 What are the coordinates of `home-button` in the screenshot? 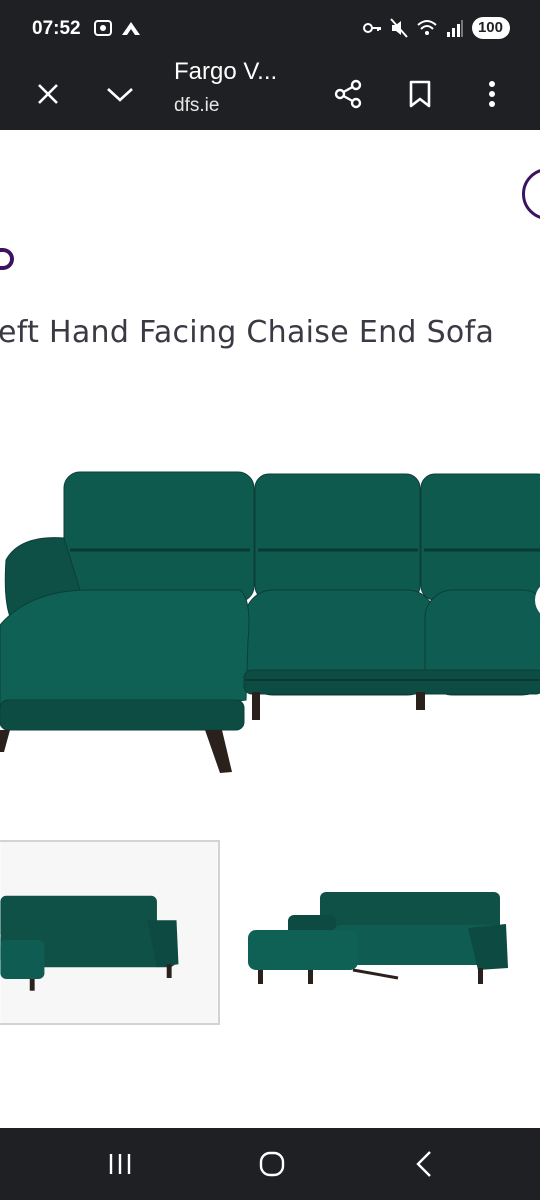 It's located at (272, 1164).